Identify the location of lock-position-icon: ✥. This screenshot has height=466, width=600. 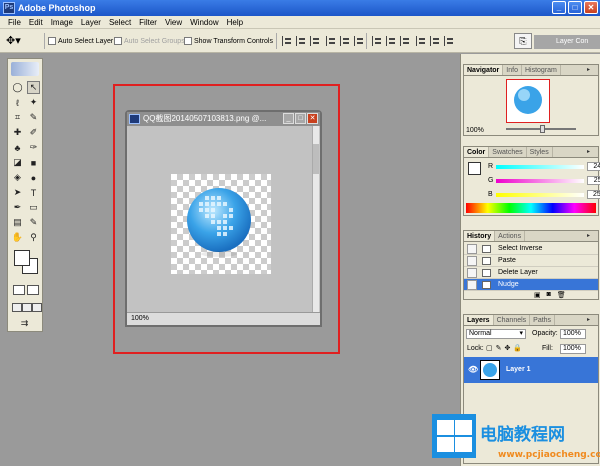
(508, 348).